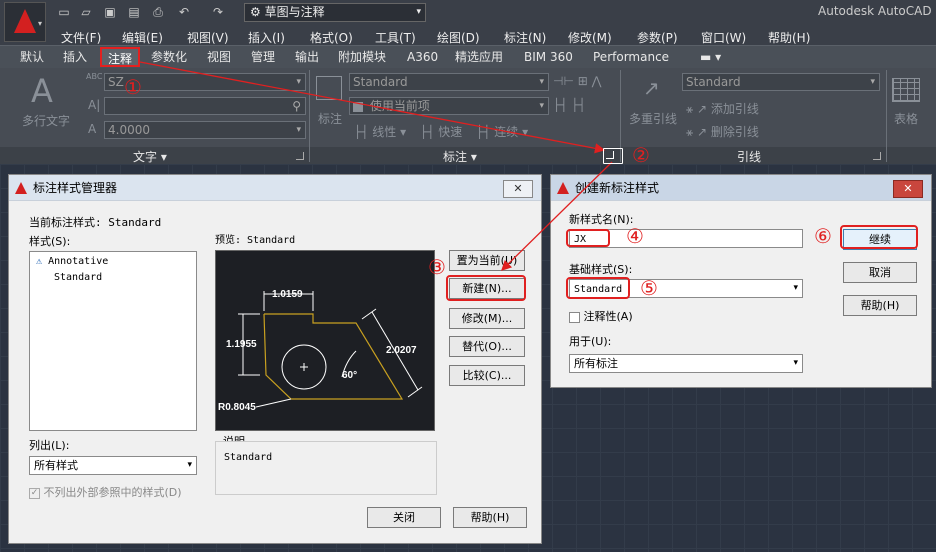 This screenshot has height=552, width=936. I want to click on step-2-marker: ②, so click(641, 155).